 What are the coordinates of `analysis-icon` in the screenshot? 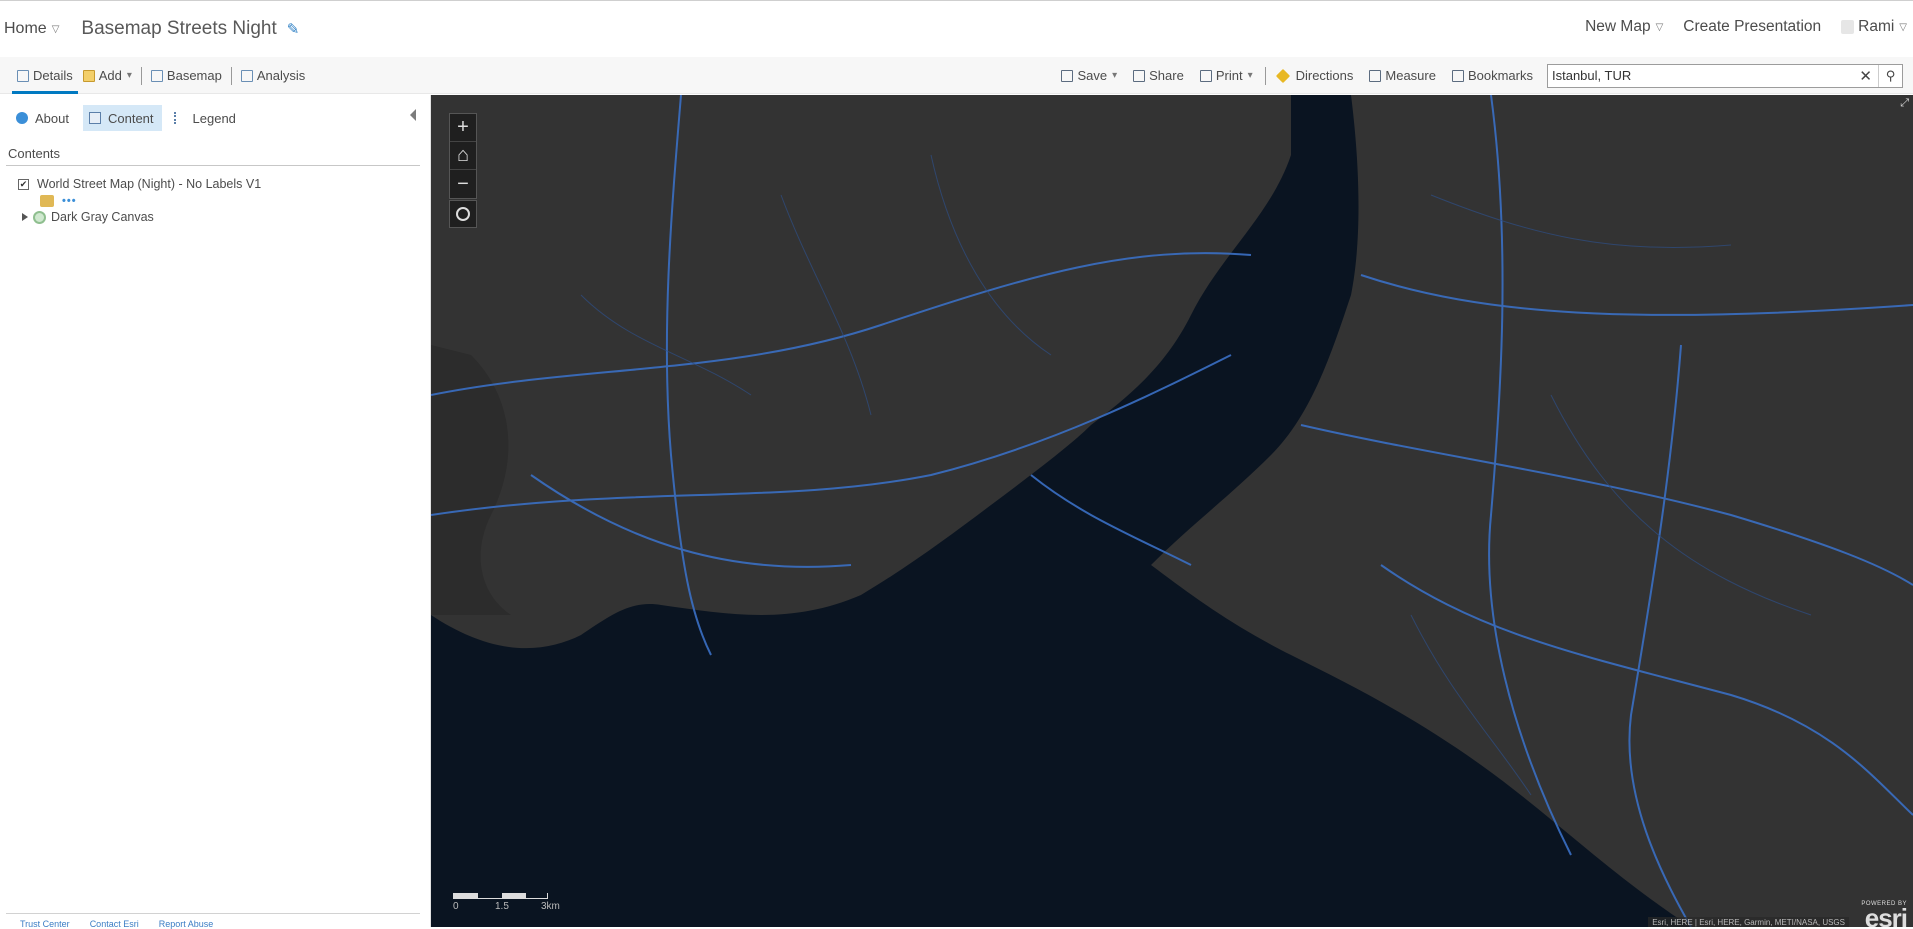 It's located at (246, 75).